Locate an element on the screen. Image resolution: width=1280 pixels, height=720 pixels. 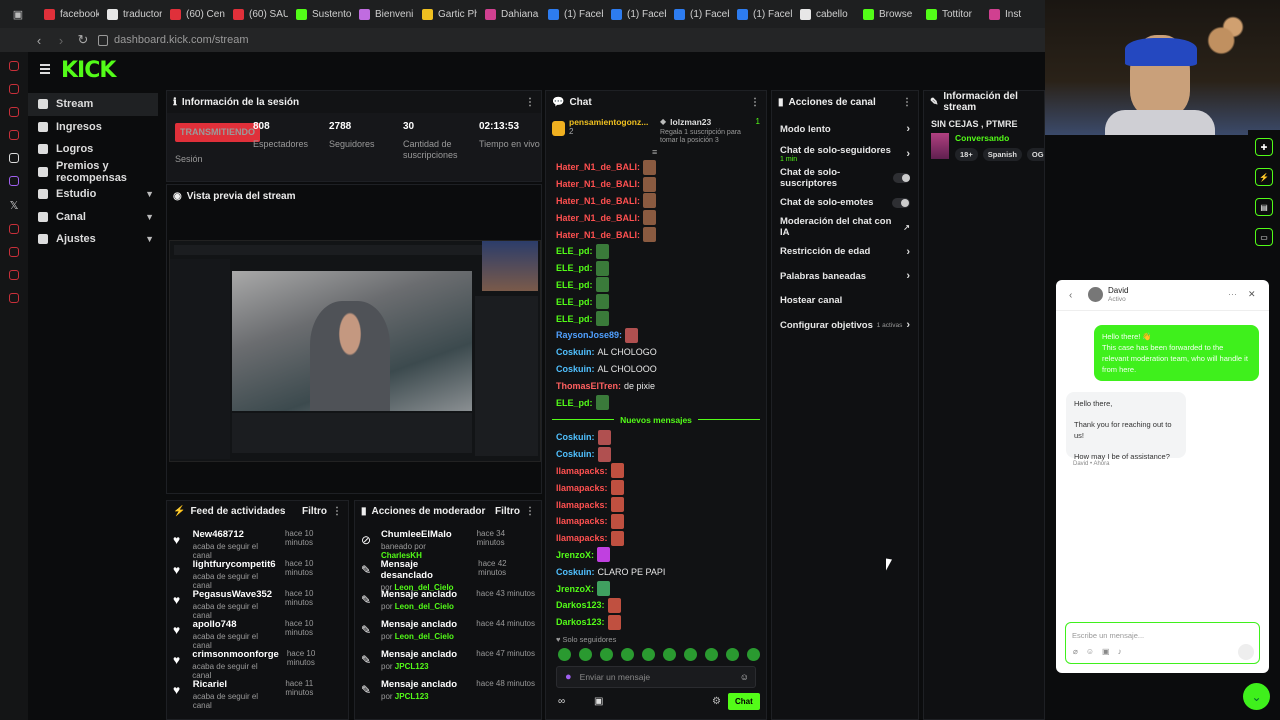
chat-icon: ▭ is located at coordinates (1264, 237).